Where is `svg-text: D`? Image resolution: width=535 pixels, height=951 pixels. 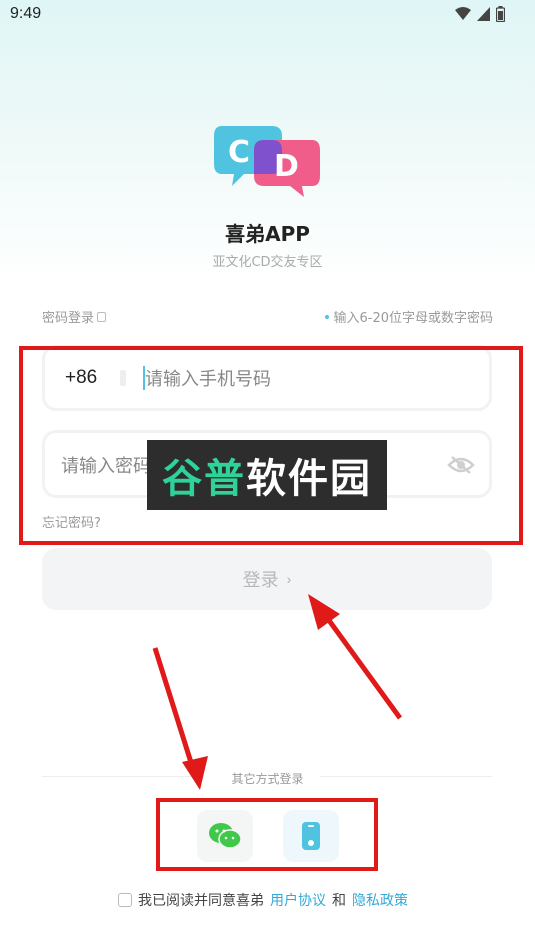
svg-text: D is located at coordinates (286, 166).